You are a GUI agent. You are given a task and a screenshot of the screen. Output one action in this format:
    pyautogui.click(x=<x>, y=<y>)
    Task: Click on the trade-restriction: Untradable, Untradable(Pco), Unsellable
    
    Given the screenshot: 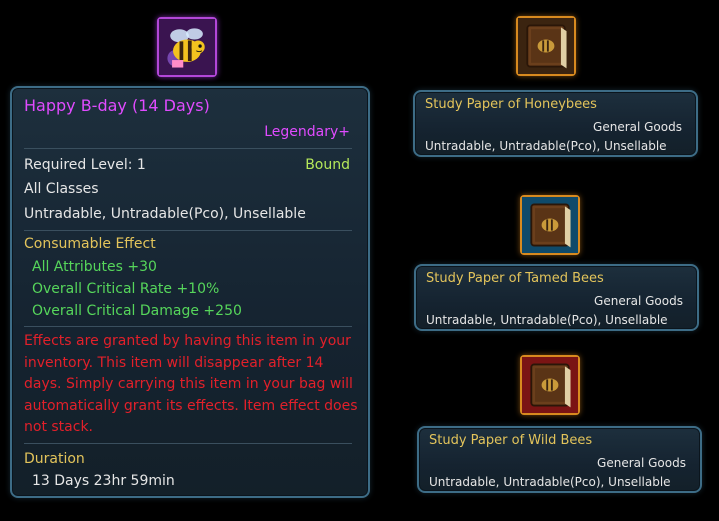 What is the action you would take?
    pyautogui.click(x=165, y=214)
    